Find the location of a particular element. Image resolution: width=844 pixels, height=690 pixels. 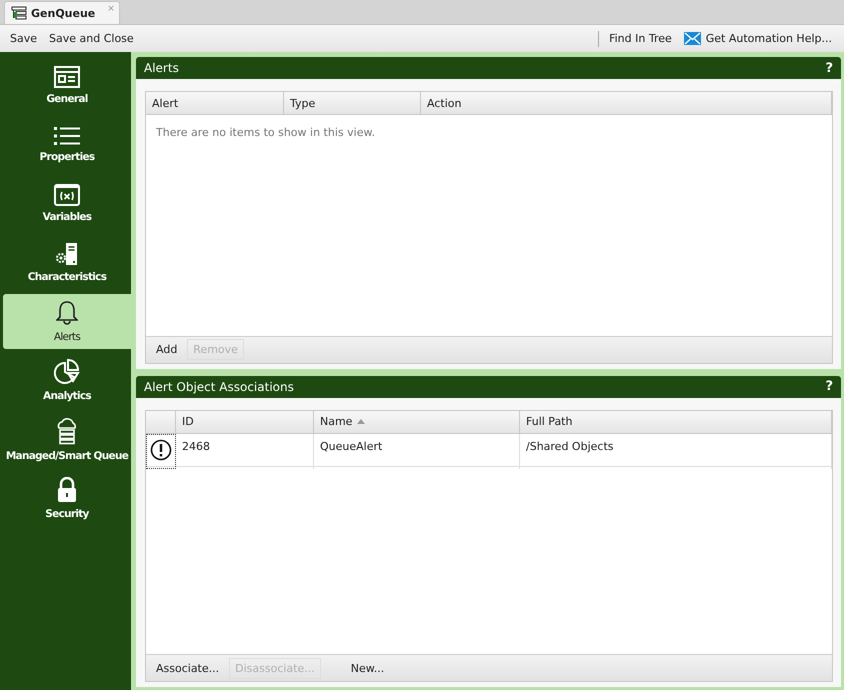

sidebar-item: Analytics is located at coordinates (67, 380).